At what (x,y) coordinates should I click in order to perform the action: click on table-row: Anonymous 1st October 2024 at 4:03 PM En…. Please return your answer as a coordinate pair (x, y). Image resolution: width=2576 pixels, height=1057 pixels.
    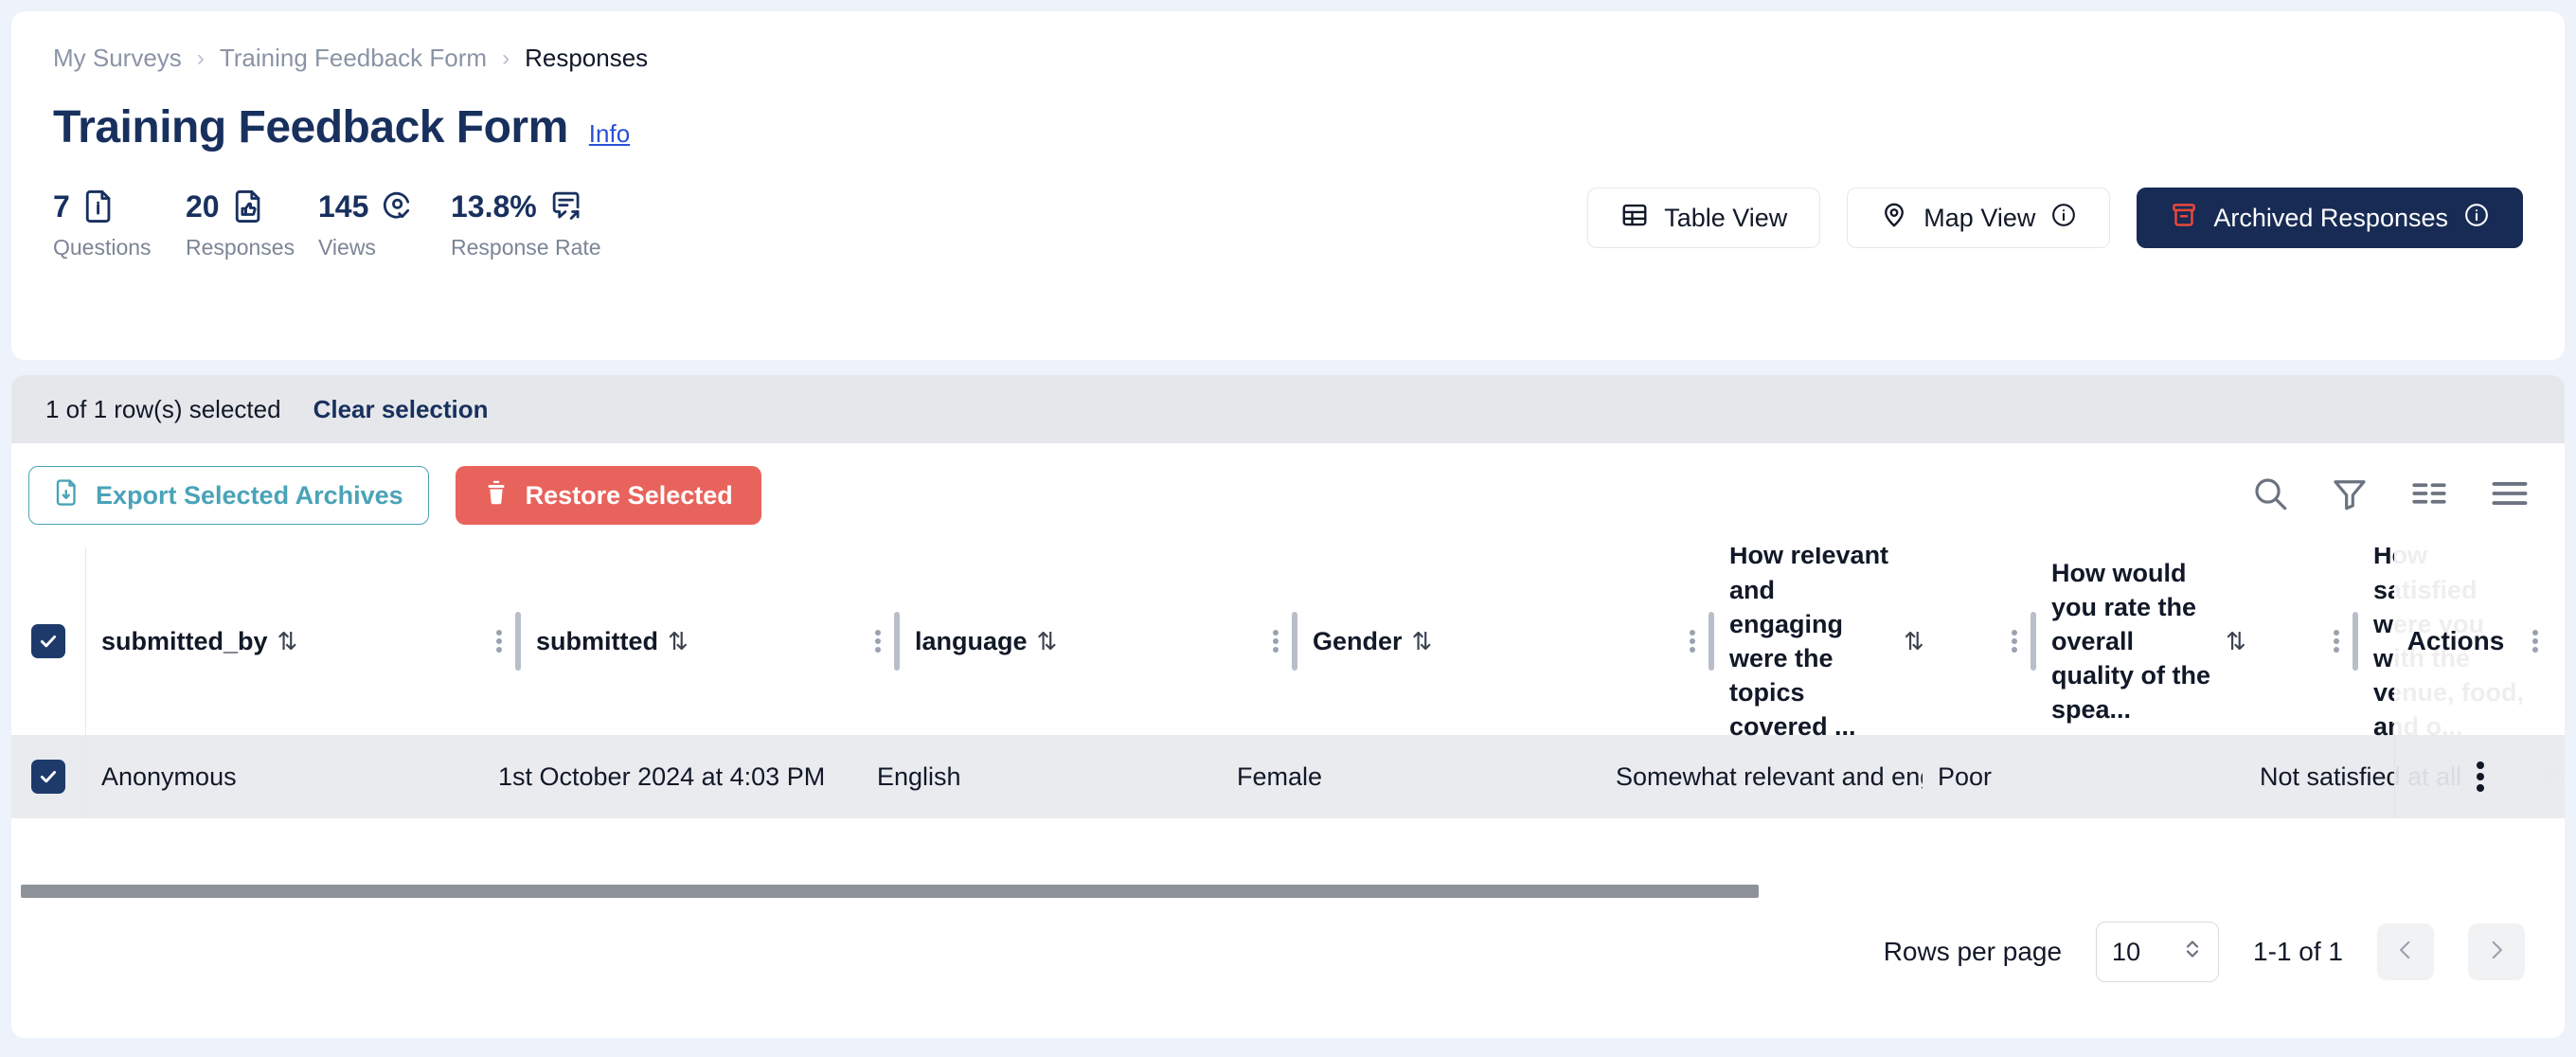
    Looking at the image, I should click on (1288, 776).